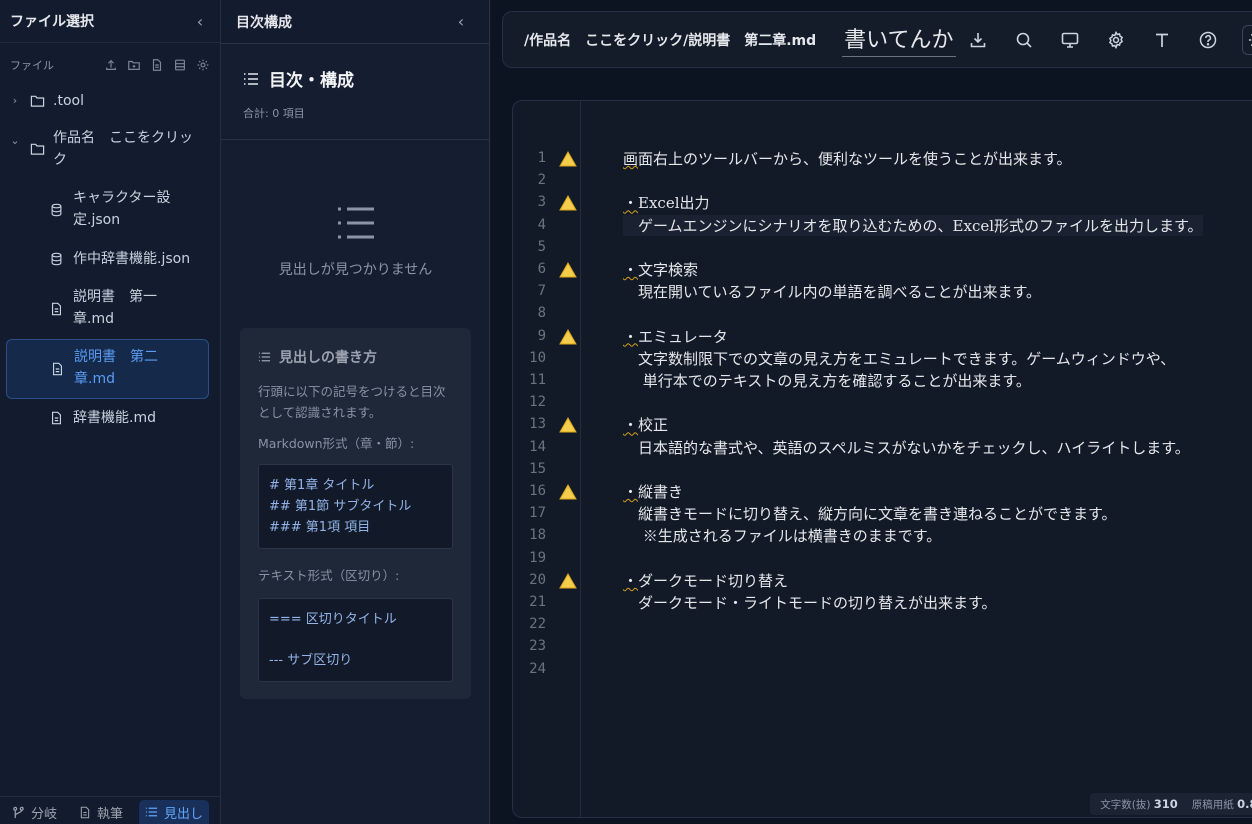  I want to click on toc-empty-text: 見出しが見つかりません, so click(355, 270).